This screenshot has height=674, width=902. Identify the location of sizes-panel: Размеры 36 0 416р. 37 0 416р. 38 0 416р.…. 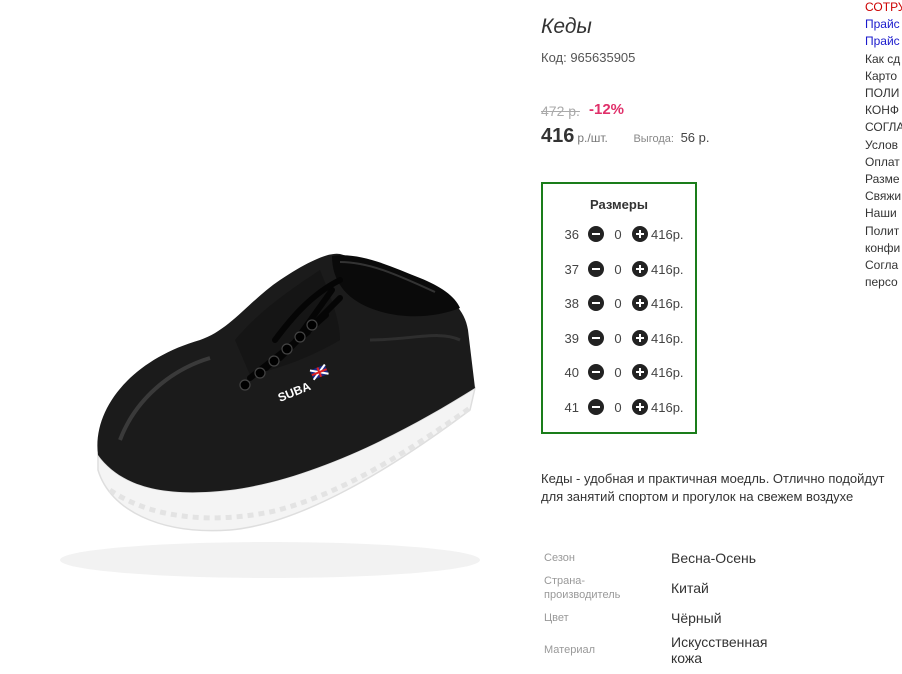
(619, 308).